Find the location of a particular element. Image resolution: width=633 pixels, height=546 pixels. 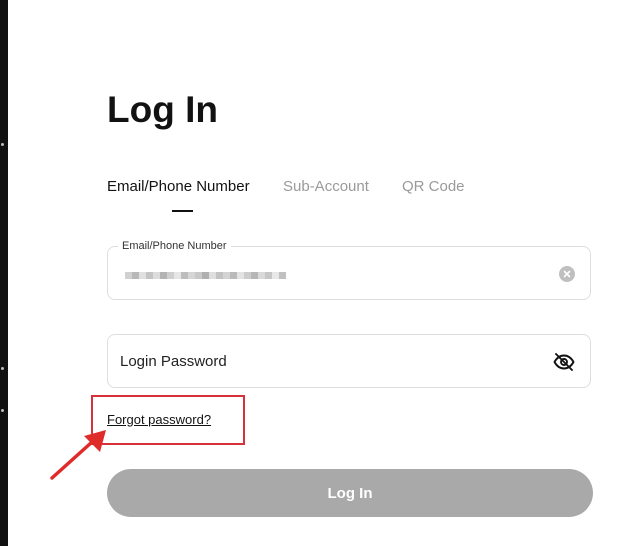

active-tab-indicator is located at coordinates (182, 211).